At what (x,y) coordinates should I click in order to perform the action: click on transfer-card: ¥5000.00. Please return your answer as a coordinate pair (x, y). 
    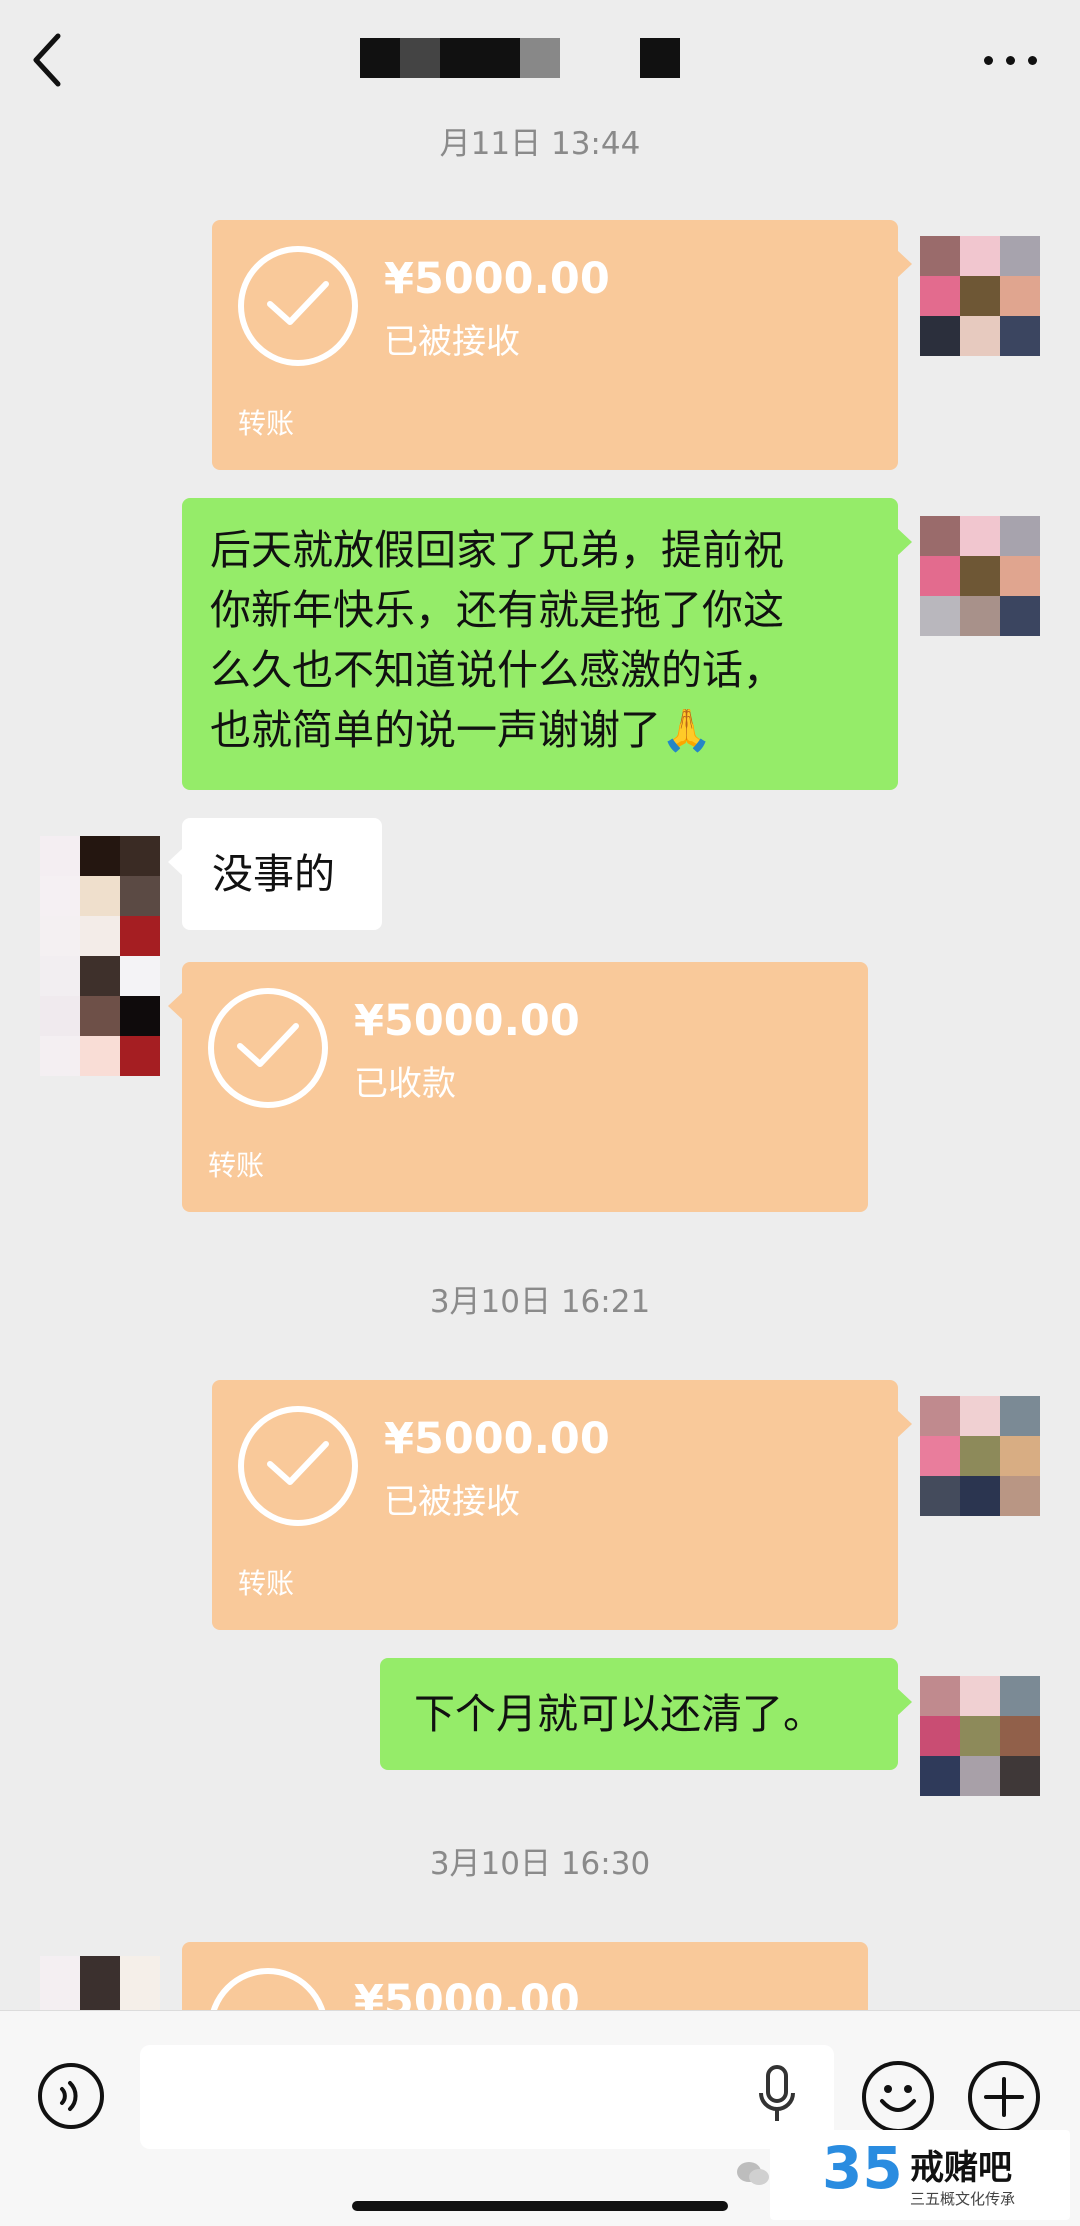
    Looking at the image, I should click on (525, 1976).